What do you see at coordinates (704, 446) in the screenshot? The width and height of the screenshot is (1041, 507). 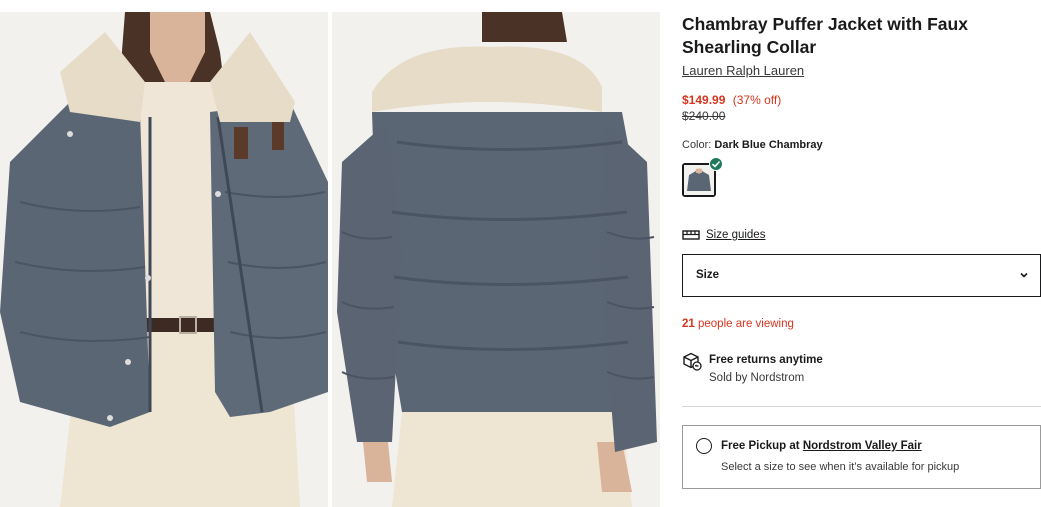 I see `pickup-radio` at bounding box center [704, 446].